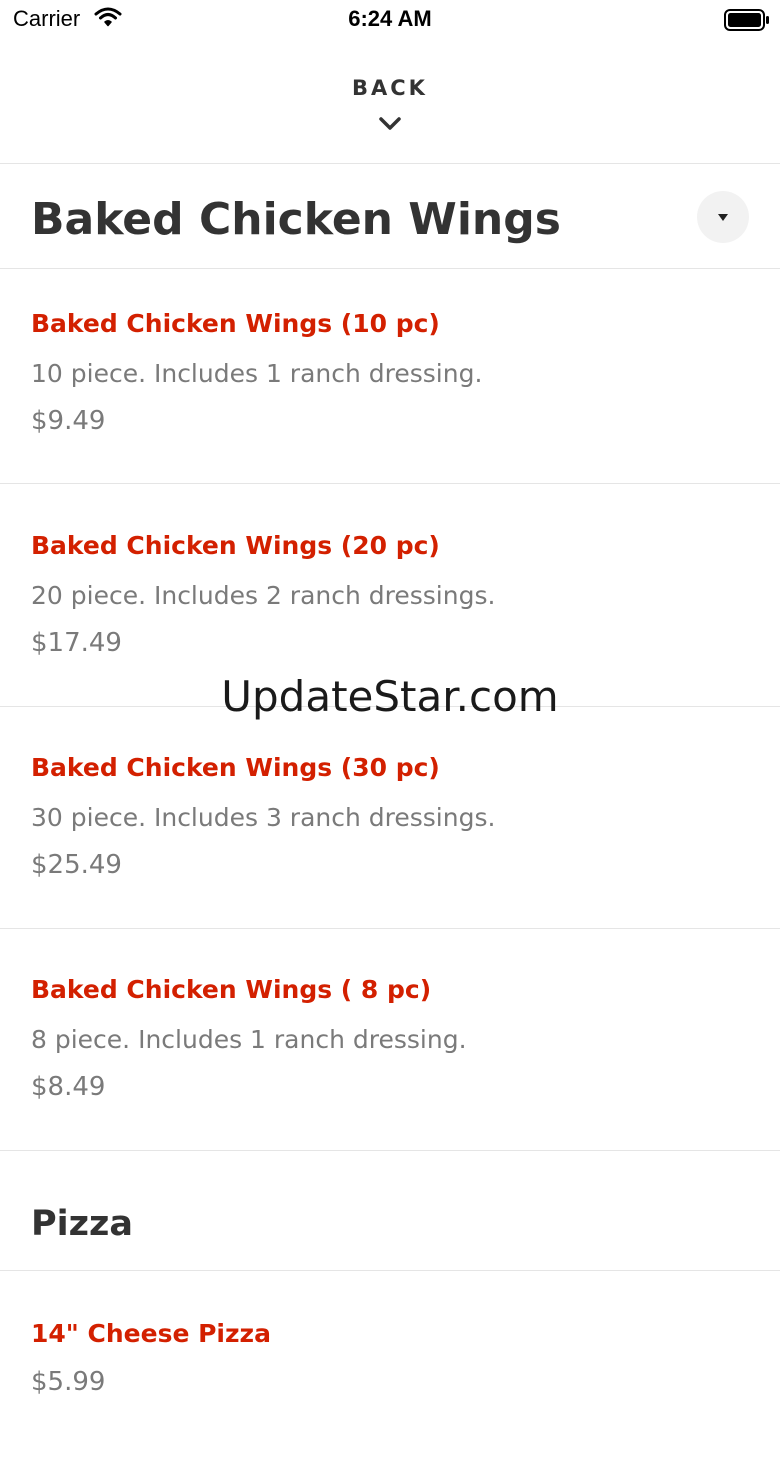  Describe the element at coordinates (235, 323) in the screenshot. I see `item-name: Baked Chicken Wings (10 pc)` at that location.